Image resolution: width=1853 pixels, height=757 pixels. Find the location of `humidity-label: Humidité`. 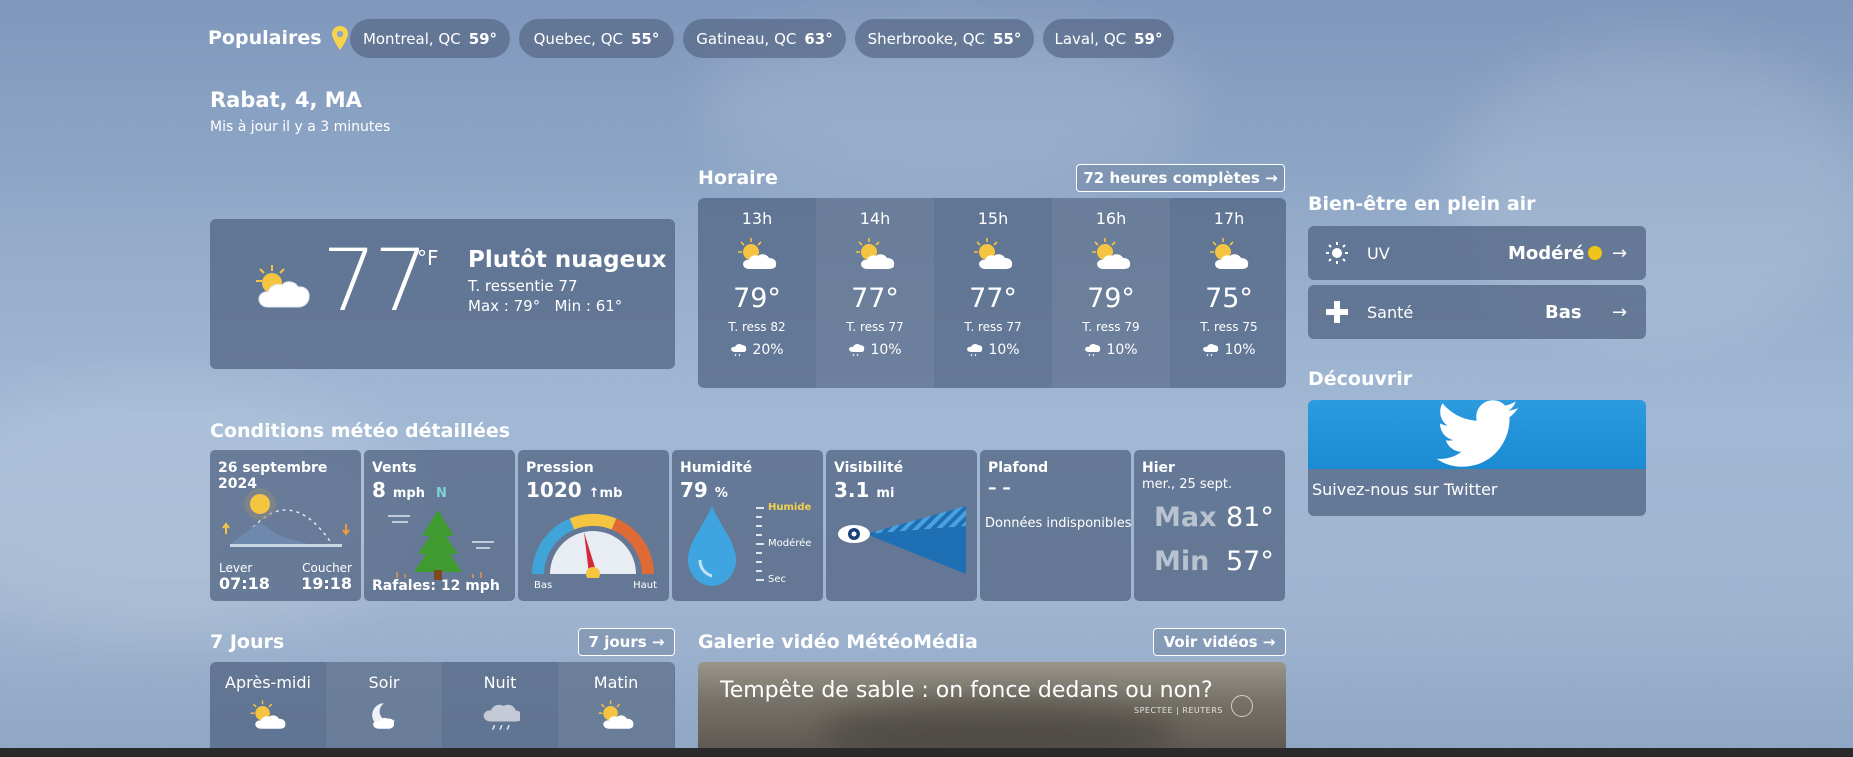

humidity-label: Humidité is located at coordinates (716, 468).